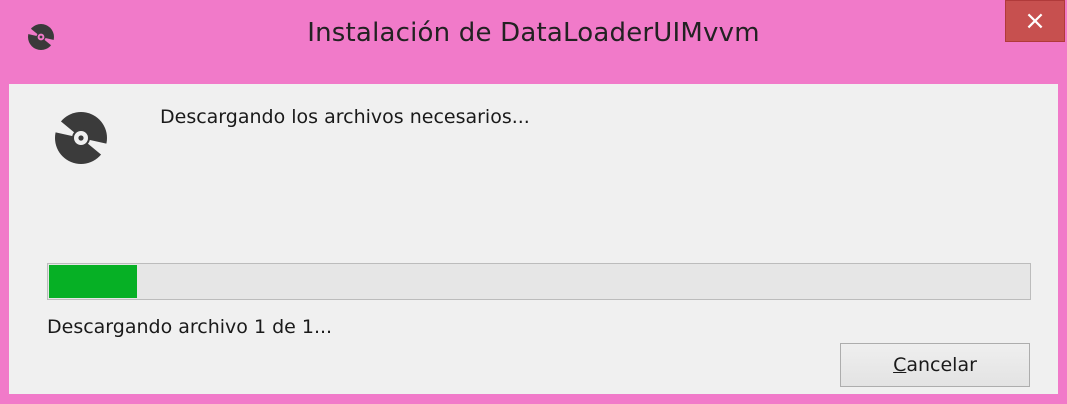  I want to click on cancel-button: Cancelar, so click(935, 365).